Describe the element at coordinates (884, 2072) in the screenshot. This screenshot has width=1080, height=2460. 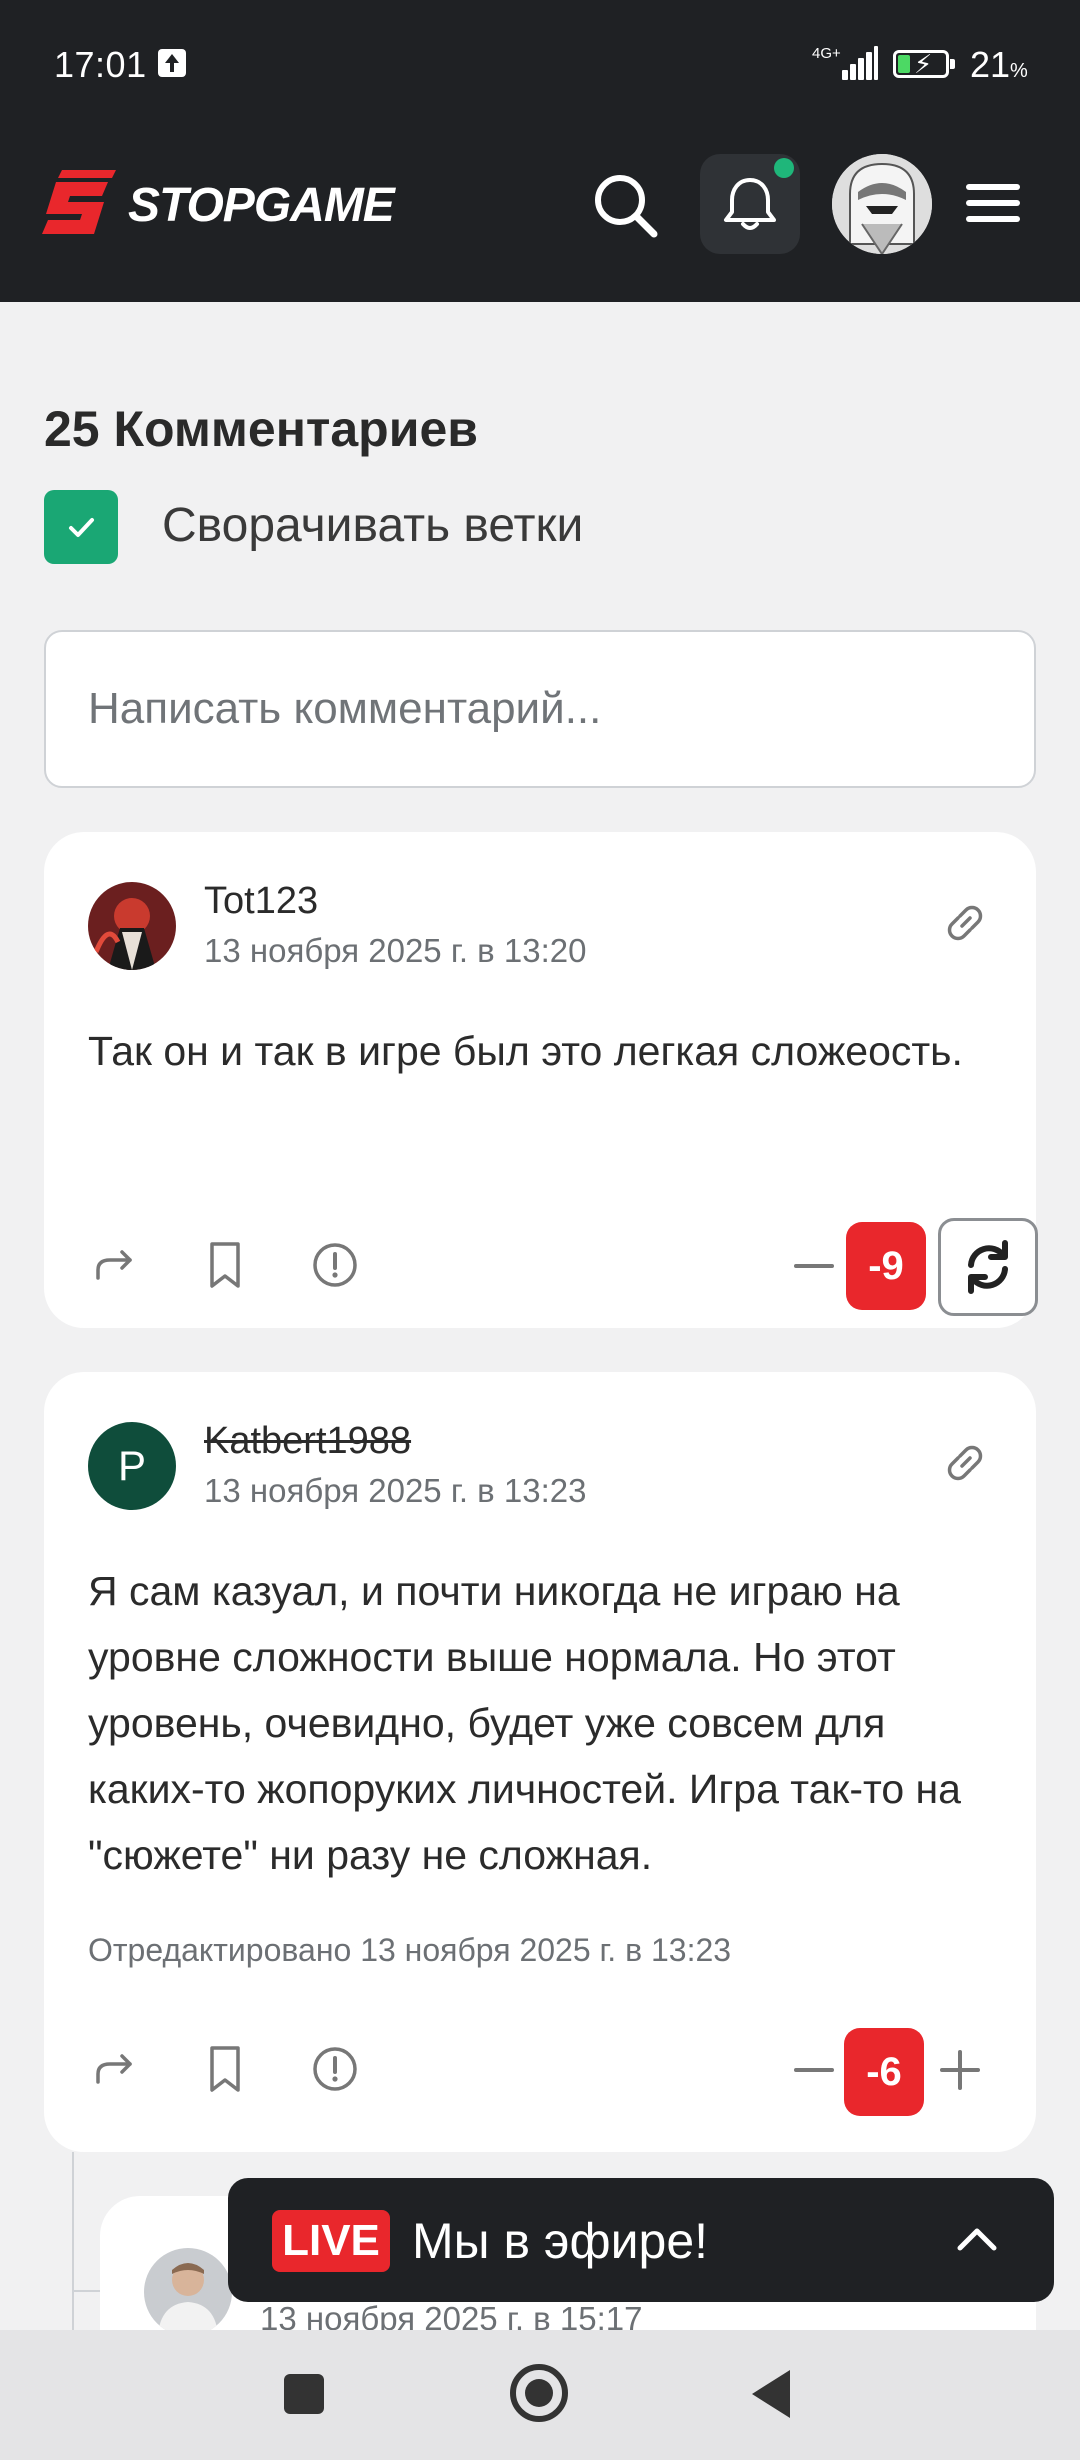
I see `comment-score: -6` at that location.